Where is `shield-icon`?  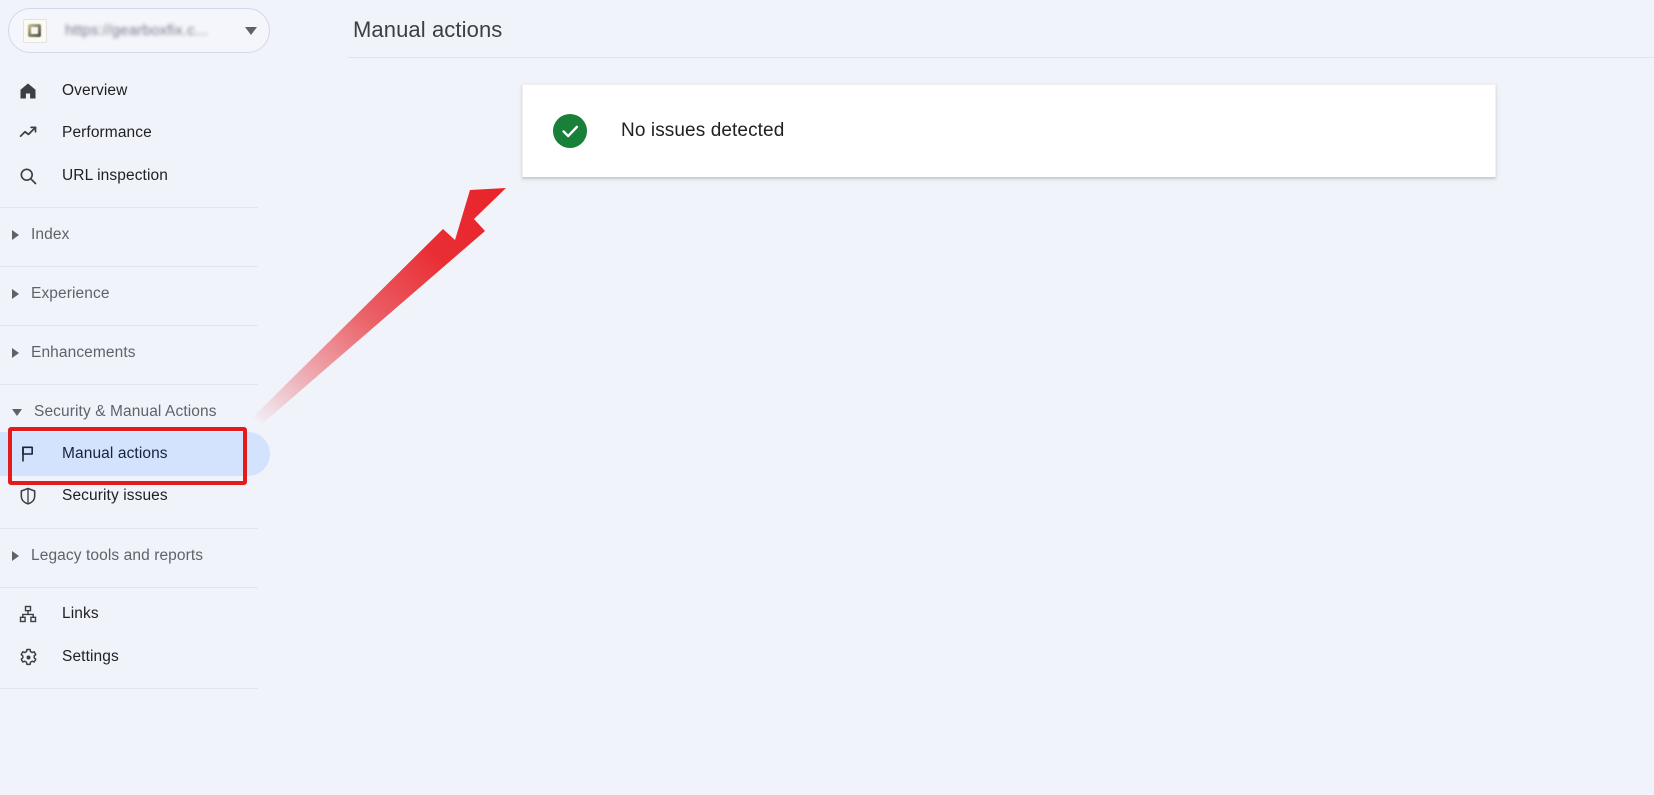 shield-icon is located at coordinates (28, 496).